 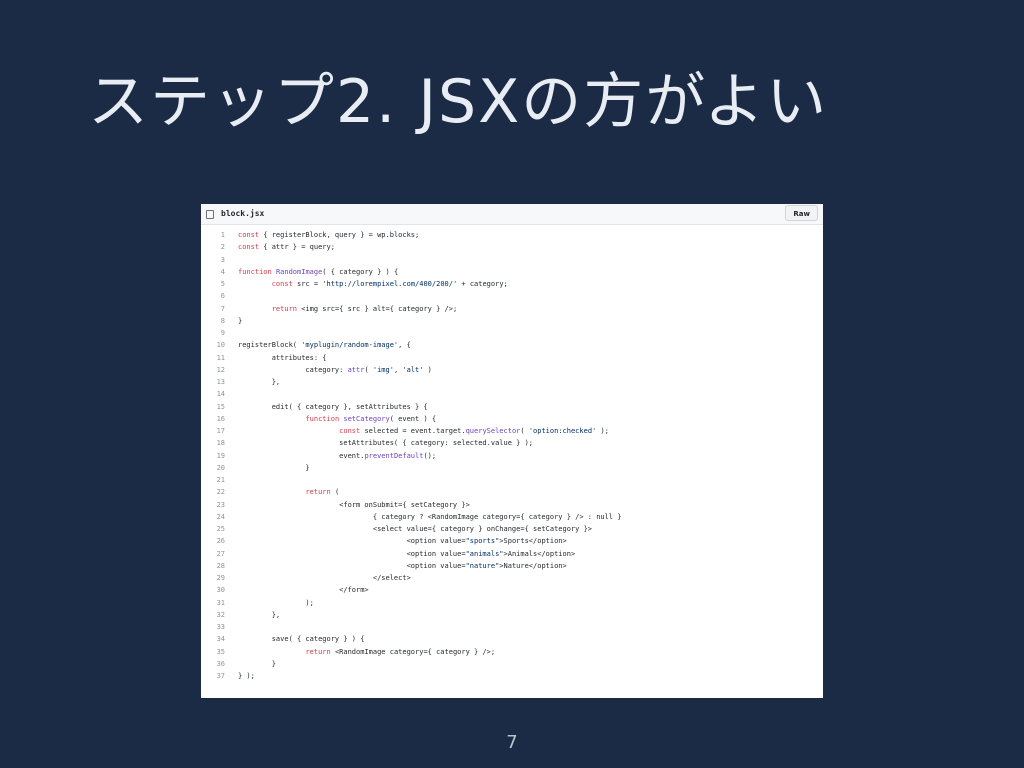 What do you see at coordinates (220, 663) in the screenshot?
I see `line-number: 36` at bounding box center [220, 663].